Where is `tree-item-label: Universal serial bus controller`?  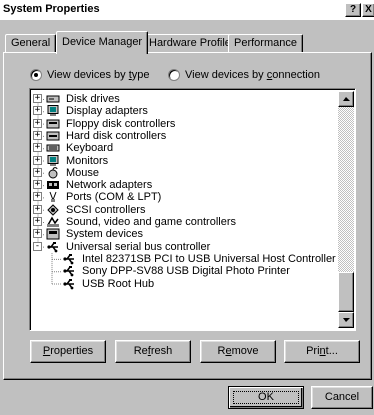
tree-item-label: Universal serial bus controller is located at coordinates (138, 246).